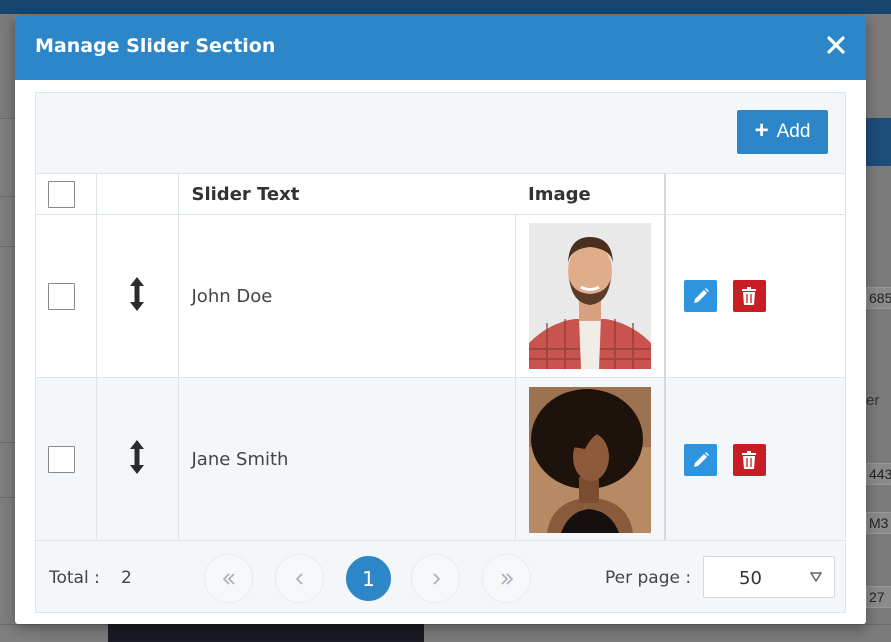  Describe the element at coordinates (74, 578) in the screenshot. I see `total-label: Total :` at that location.